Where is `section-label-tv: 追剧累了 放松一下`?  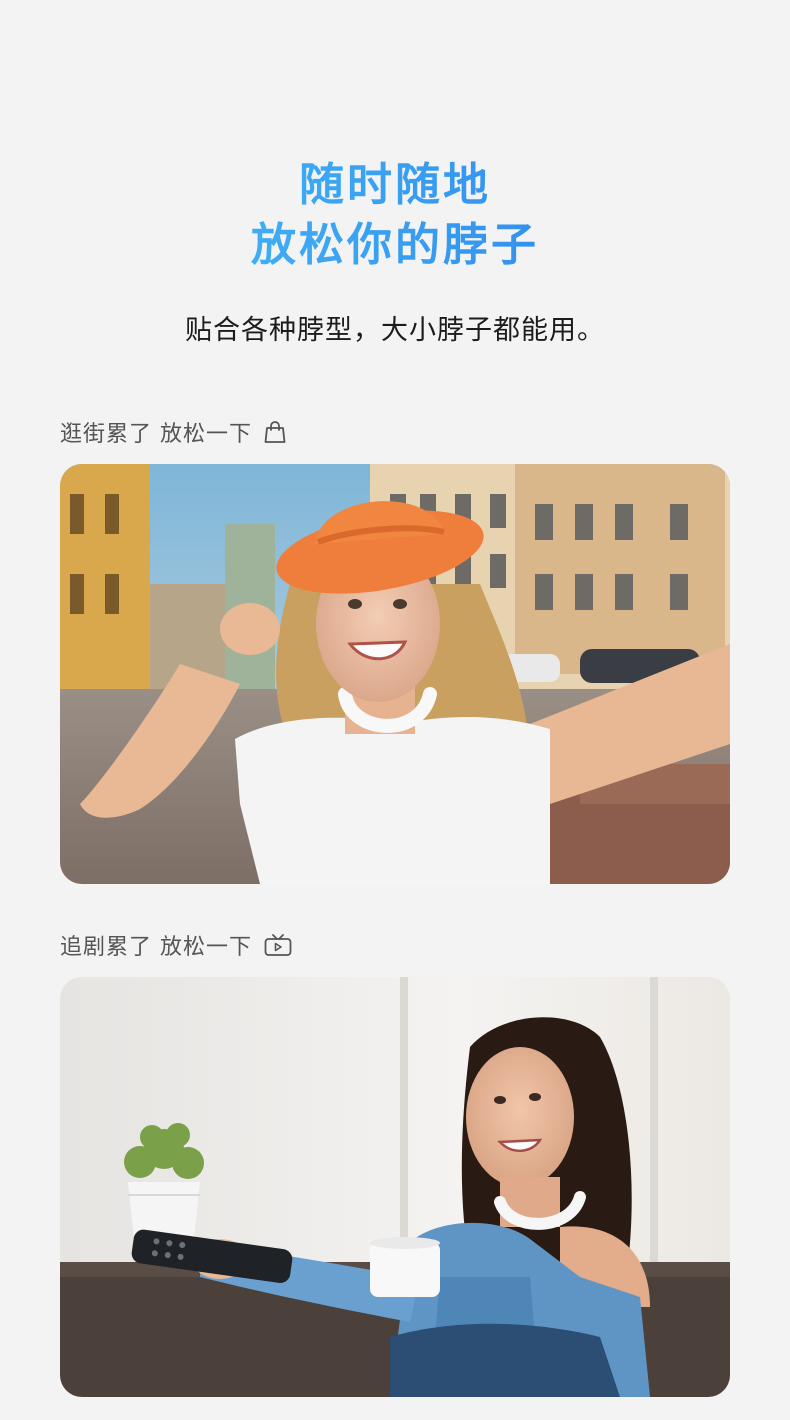
section-label-tv: 追剧累了 放松一下 is located at coordinates (176, 945).